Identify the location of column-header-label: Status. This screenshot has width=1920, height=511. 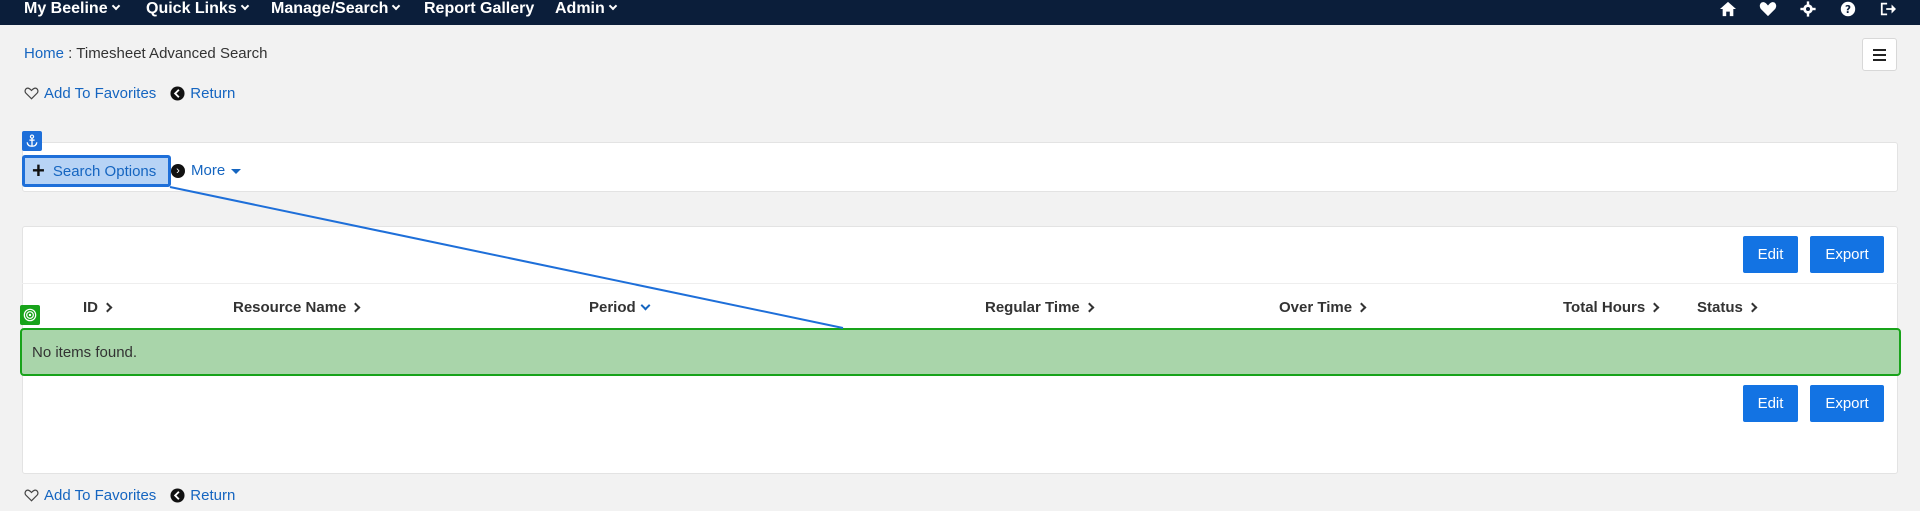
(1720, 307).